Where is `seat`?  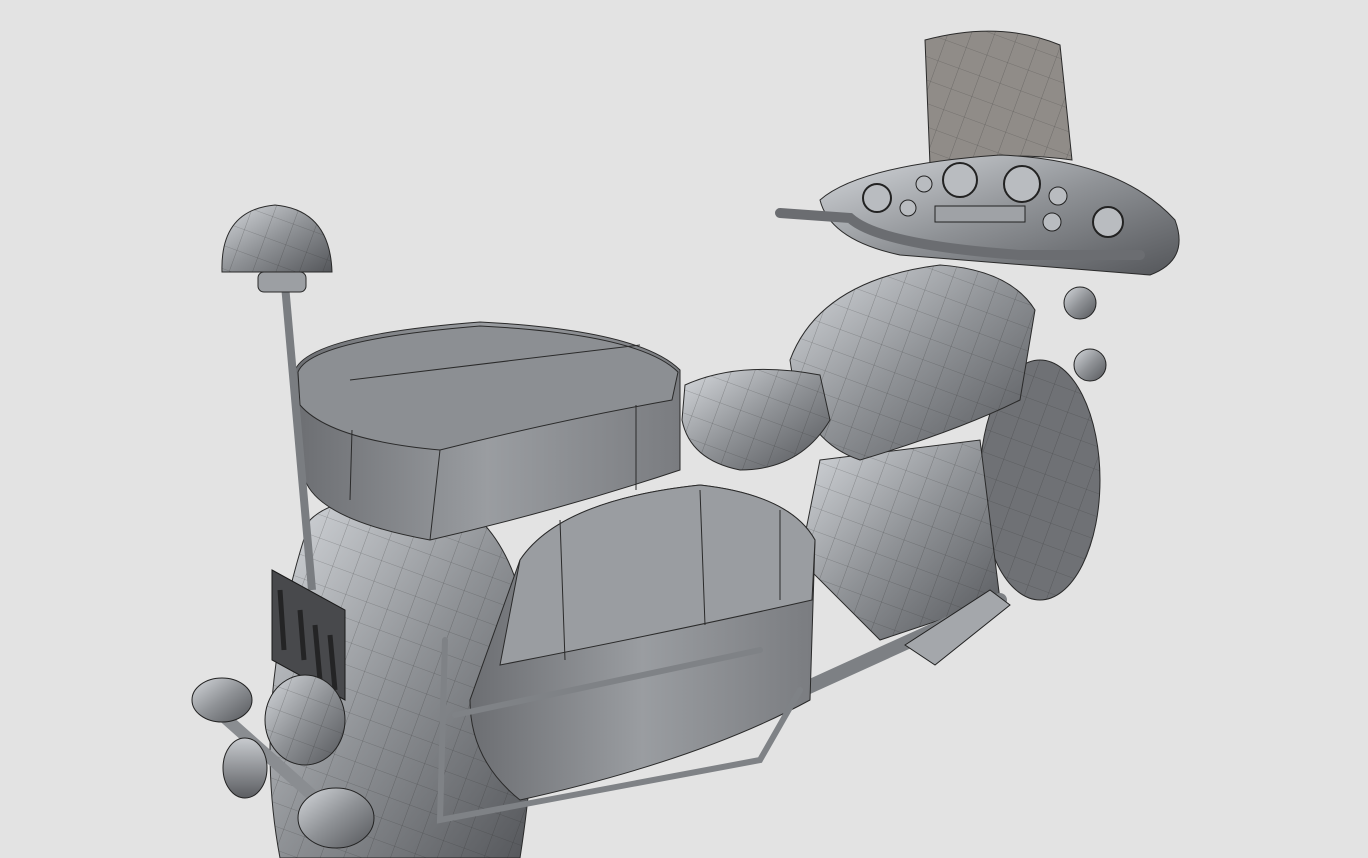 seat is located at coordinates (756, 419).